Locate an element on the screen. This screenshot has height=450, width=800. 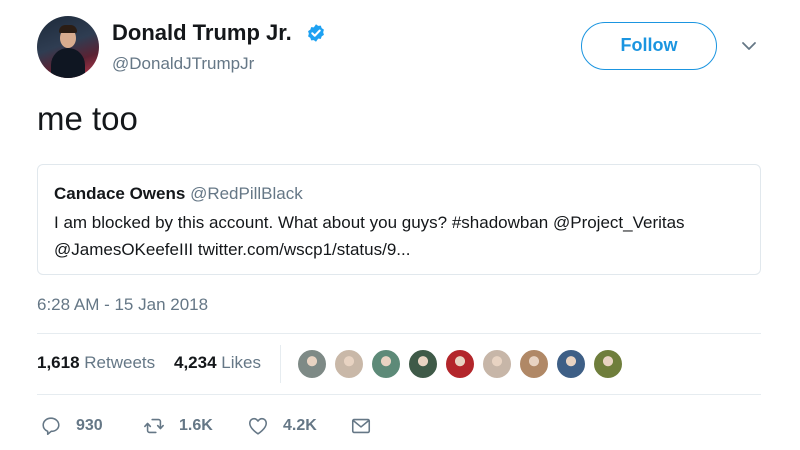
follow-button: Follow is located at coordinates (649, 46).